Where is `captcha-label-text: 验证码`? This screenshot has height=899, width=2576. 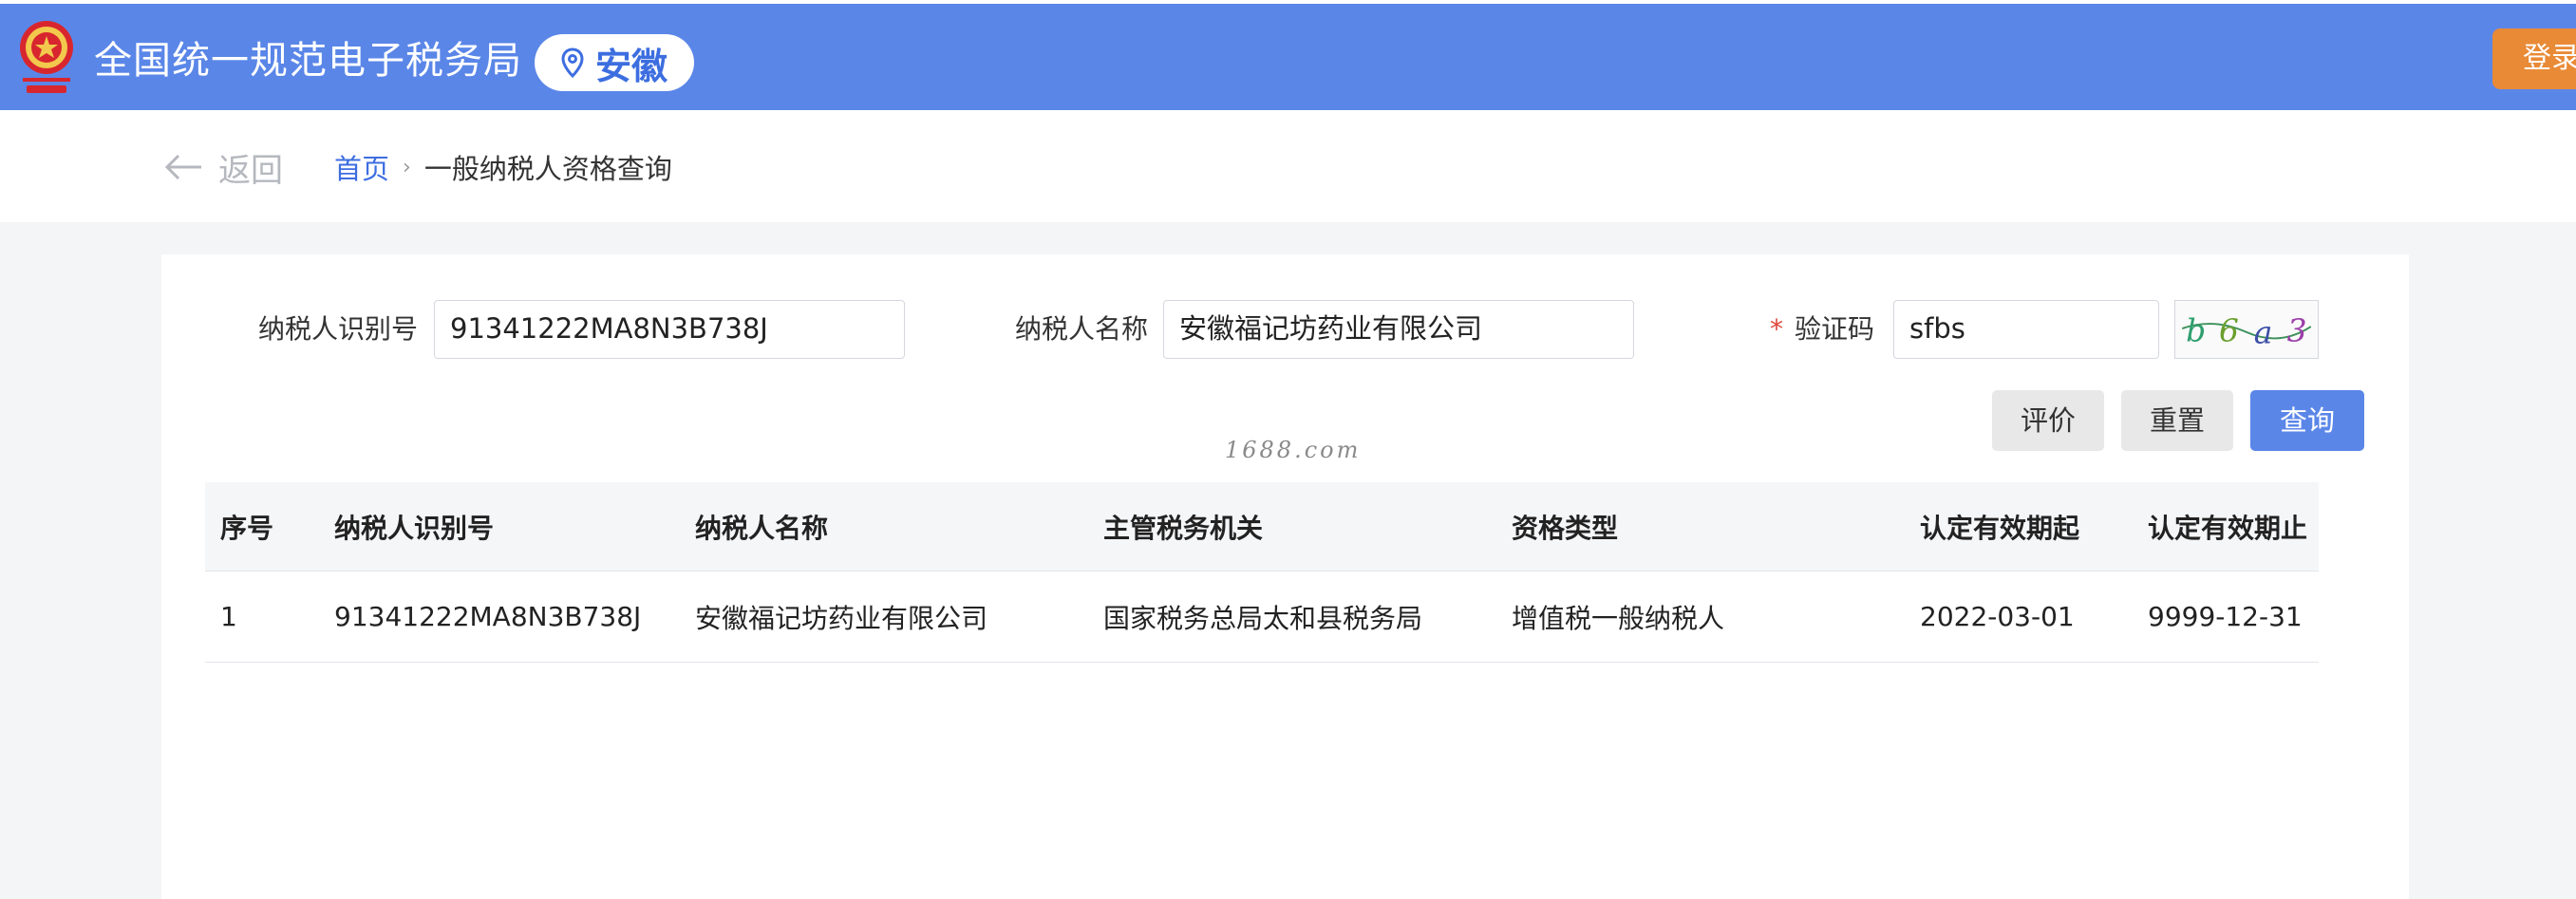 captcha-label-text: 验证码 is located at coordinates (1835, 329).